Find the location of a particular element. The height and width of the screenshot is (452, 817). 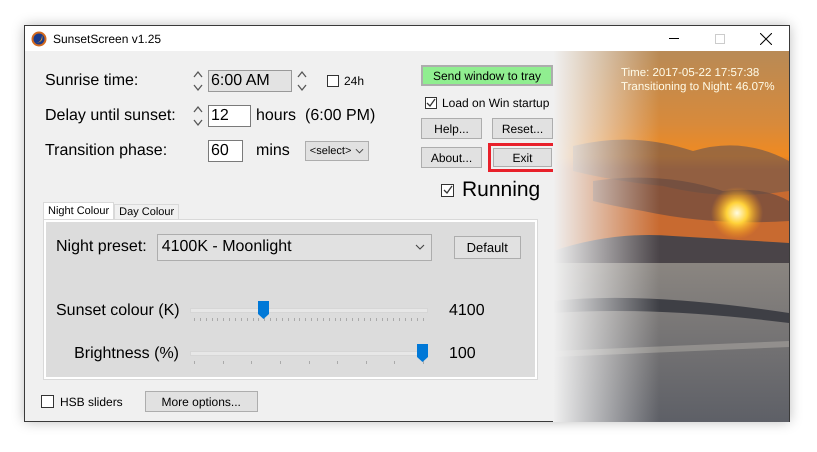

time-label: Time: 2017-05-22 17:57:38 is located at coordinates (690, 73).